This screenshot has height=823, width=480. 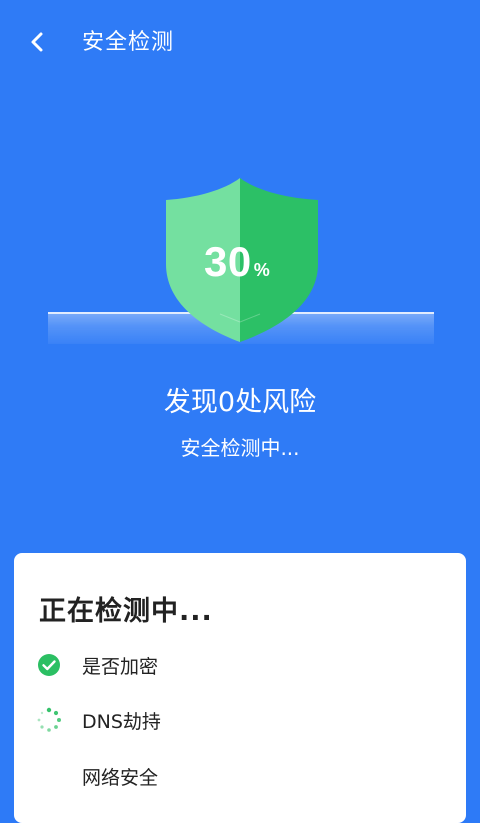 I want to click on spinner-icon, so click(x=49, y=720).